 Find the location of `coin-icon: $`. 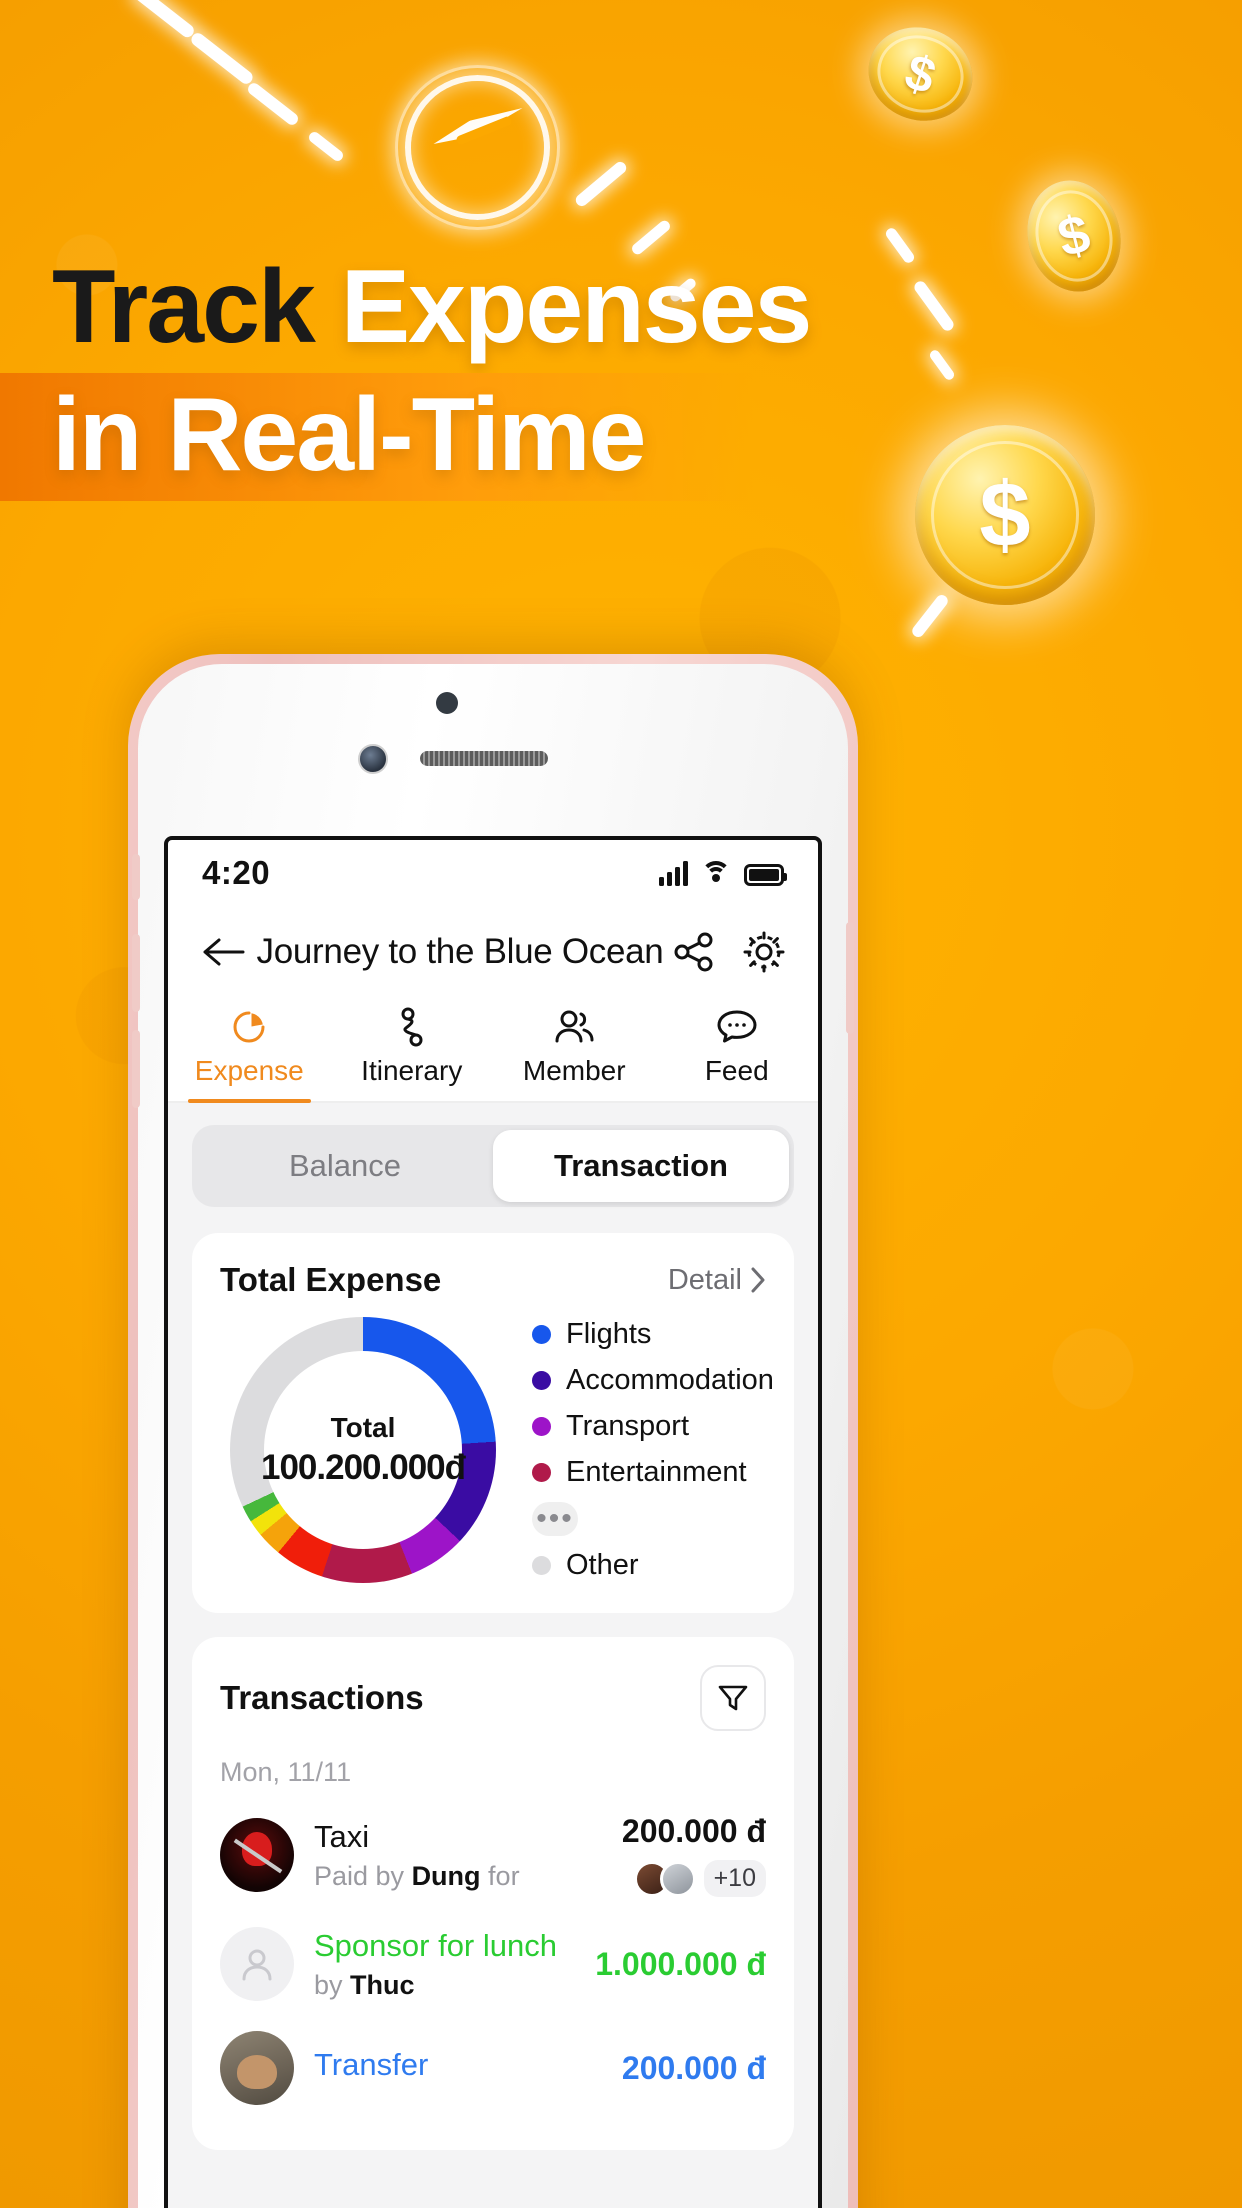

coin-icon: $ is located at coordinates (920, 74).